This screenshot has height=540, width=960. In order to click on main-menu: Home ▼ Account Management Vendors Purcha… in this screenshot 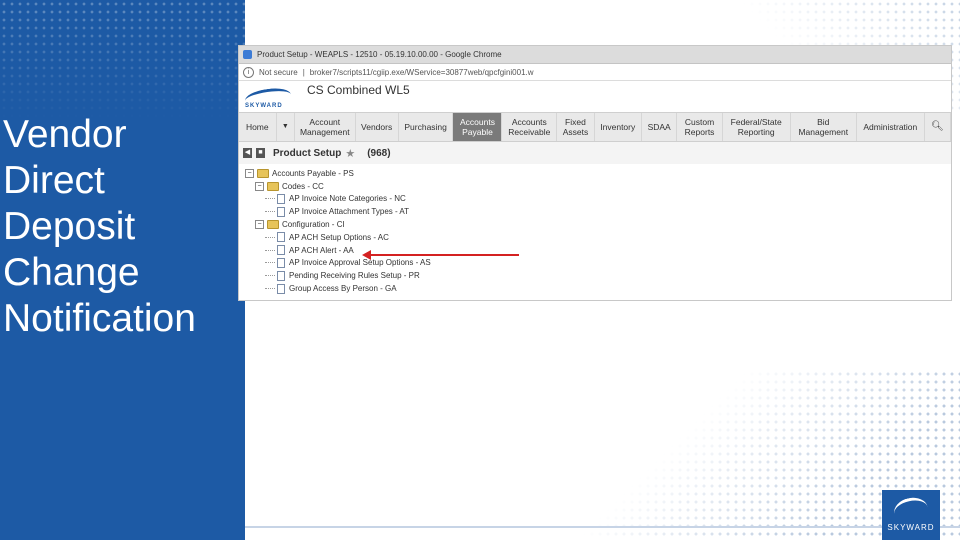, I will do `click(595, 127)`.